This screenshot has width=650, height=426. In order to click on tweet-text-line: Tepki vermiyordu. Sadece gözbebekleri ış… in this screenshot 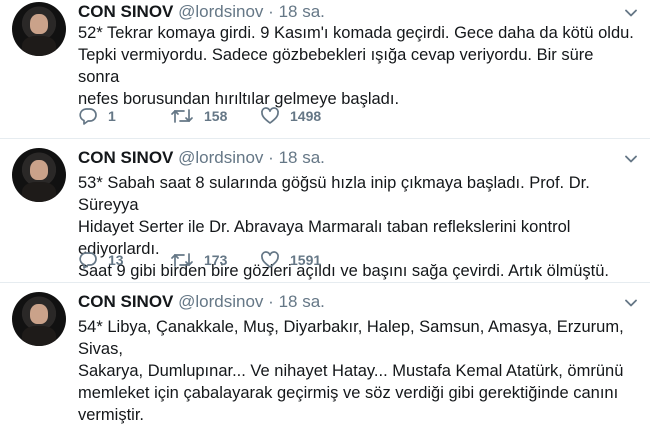, I will do `click(336, 66)`.